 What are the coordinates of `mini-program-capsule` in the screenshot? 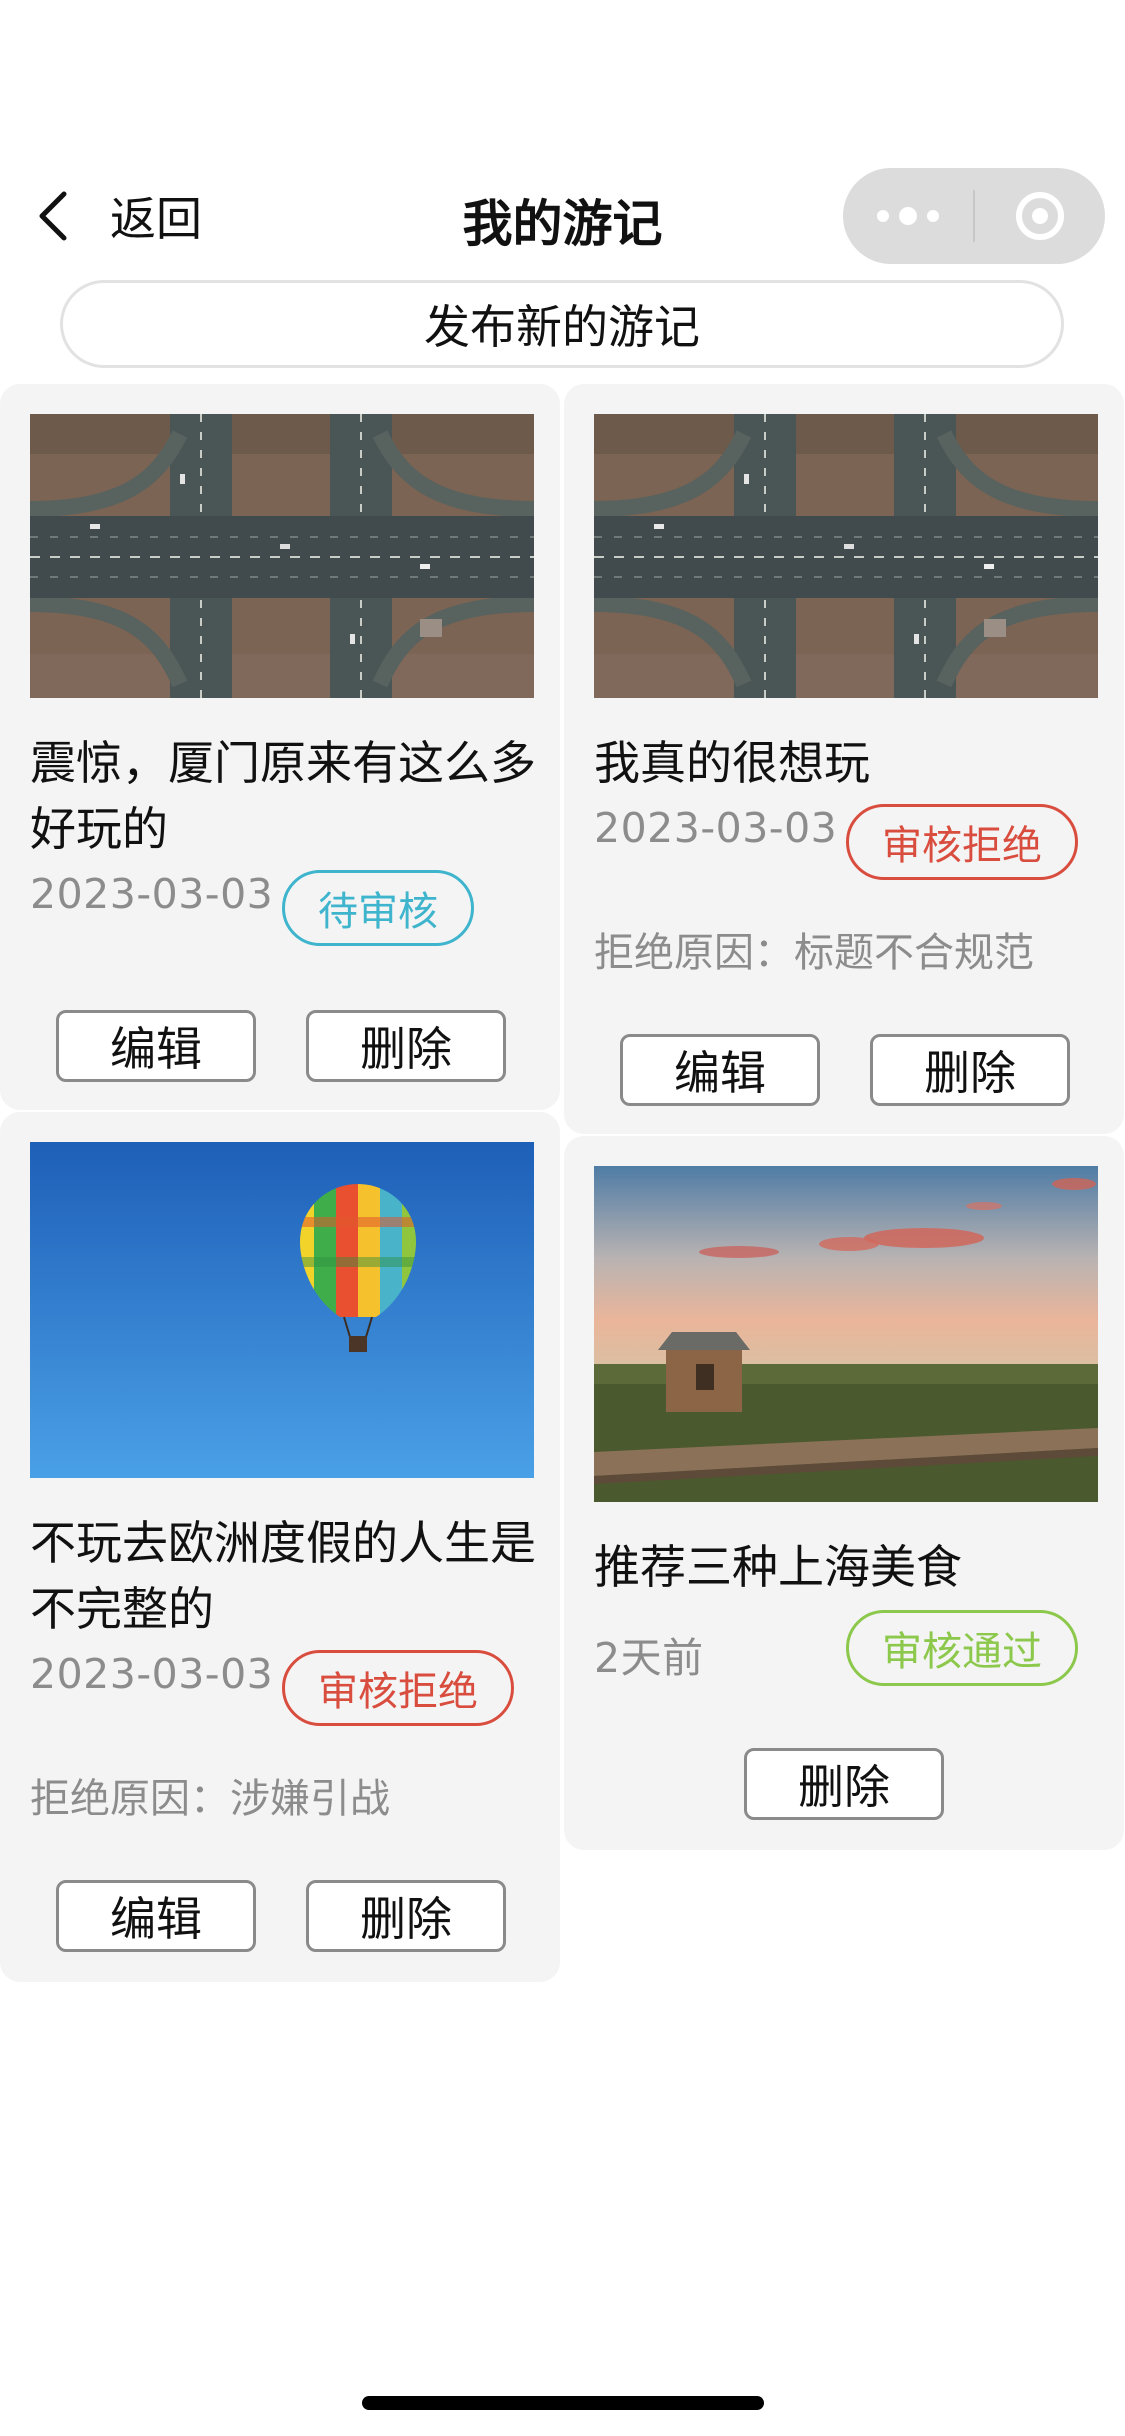 It's located at (974, 216).